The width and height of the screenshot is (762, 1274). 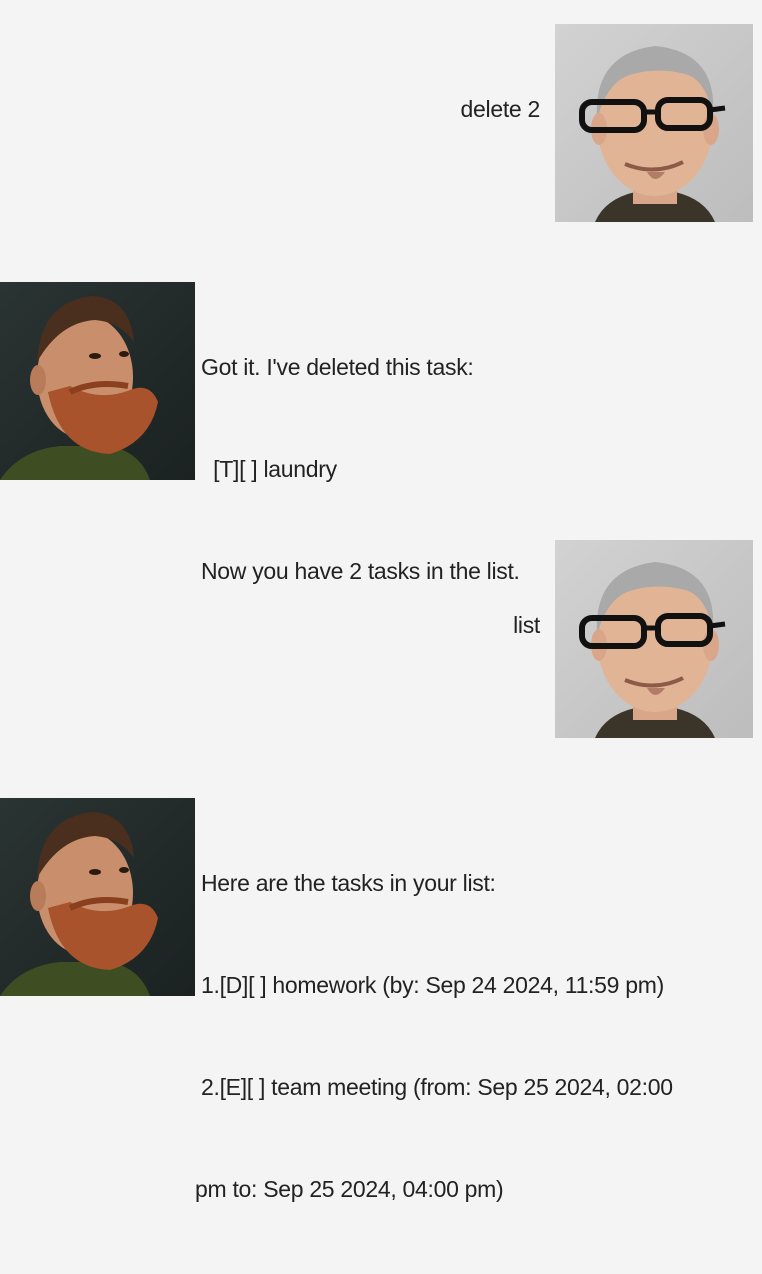 I want to click on message-line: [T][ ] laundry, so click(x=269, y=469).